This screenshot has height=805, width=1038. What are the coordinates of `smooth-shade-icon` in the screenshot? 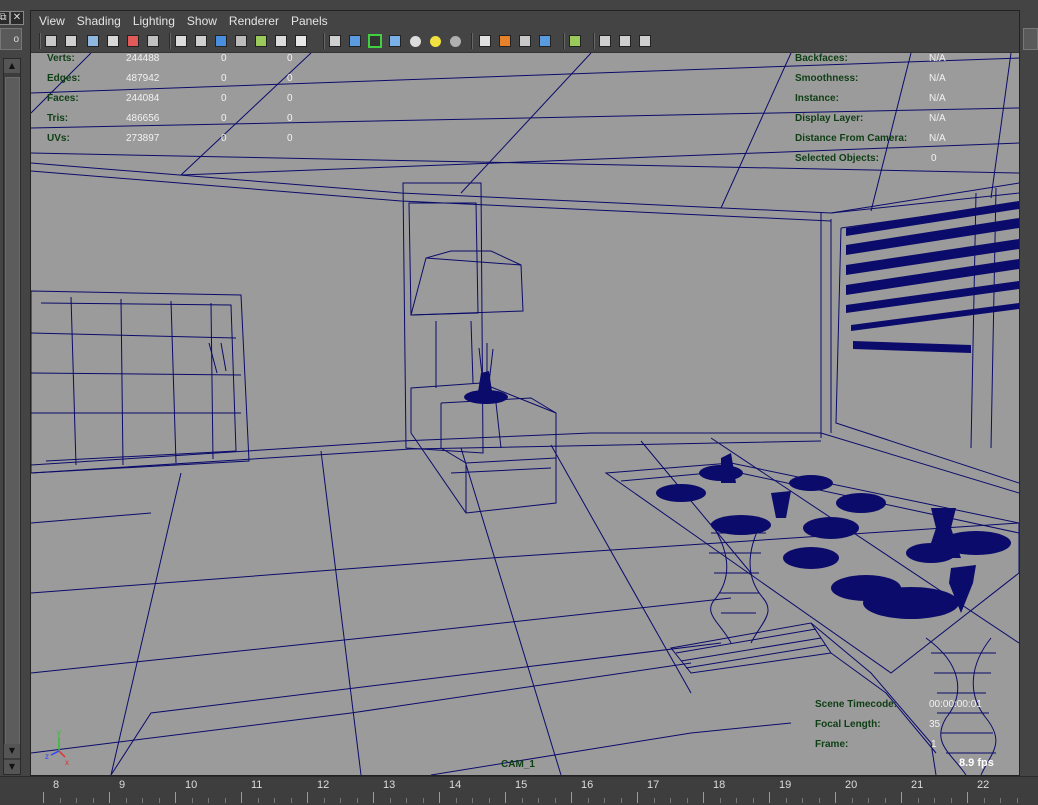 It's located at (355, 41).